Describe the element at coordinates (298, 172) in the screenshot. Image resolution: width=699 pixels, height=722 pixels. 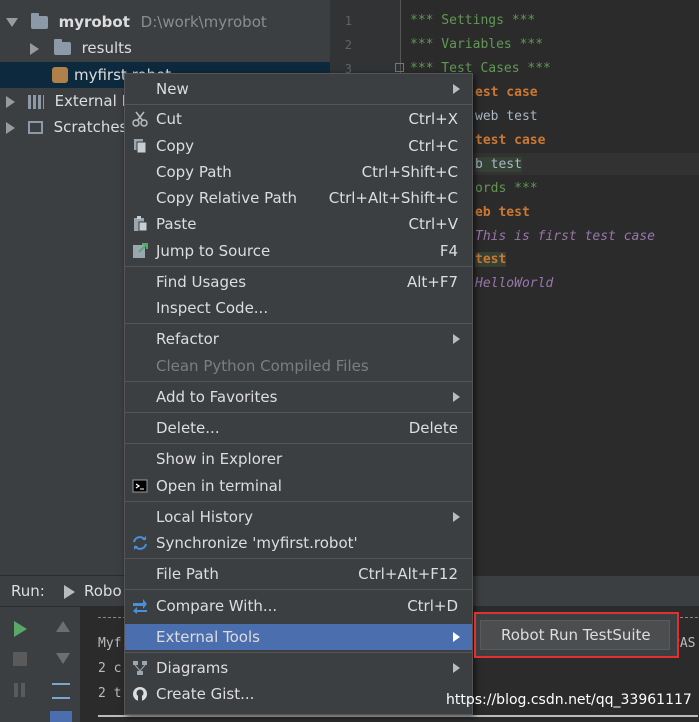
I see `menu-item-copy-path: Copy Path Ctrl+Shift+C` at that location.